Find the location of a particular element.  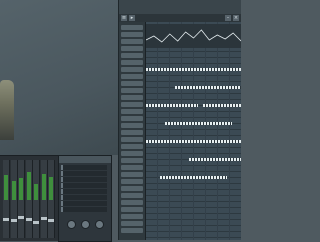

menu-icon: ≡ is located at coordinates (124, 18).